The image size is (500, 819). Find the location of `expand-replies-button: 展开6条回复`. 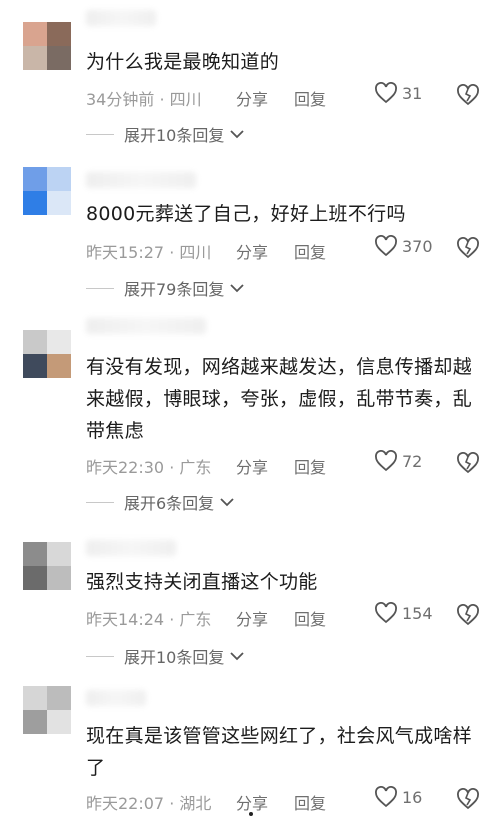

expand-replies-button: 展开6条回复 is located at coordinates (160, 502).